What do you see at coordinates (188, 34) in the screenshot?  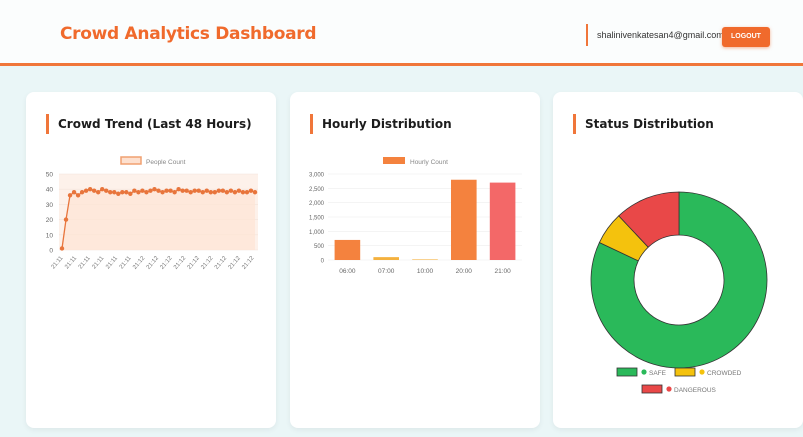 I see `app-title: Crowd Analytics Dashboard` at bounding box center [188, 34].